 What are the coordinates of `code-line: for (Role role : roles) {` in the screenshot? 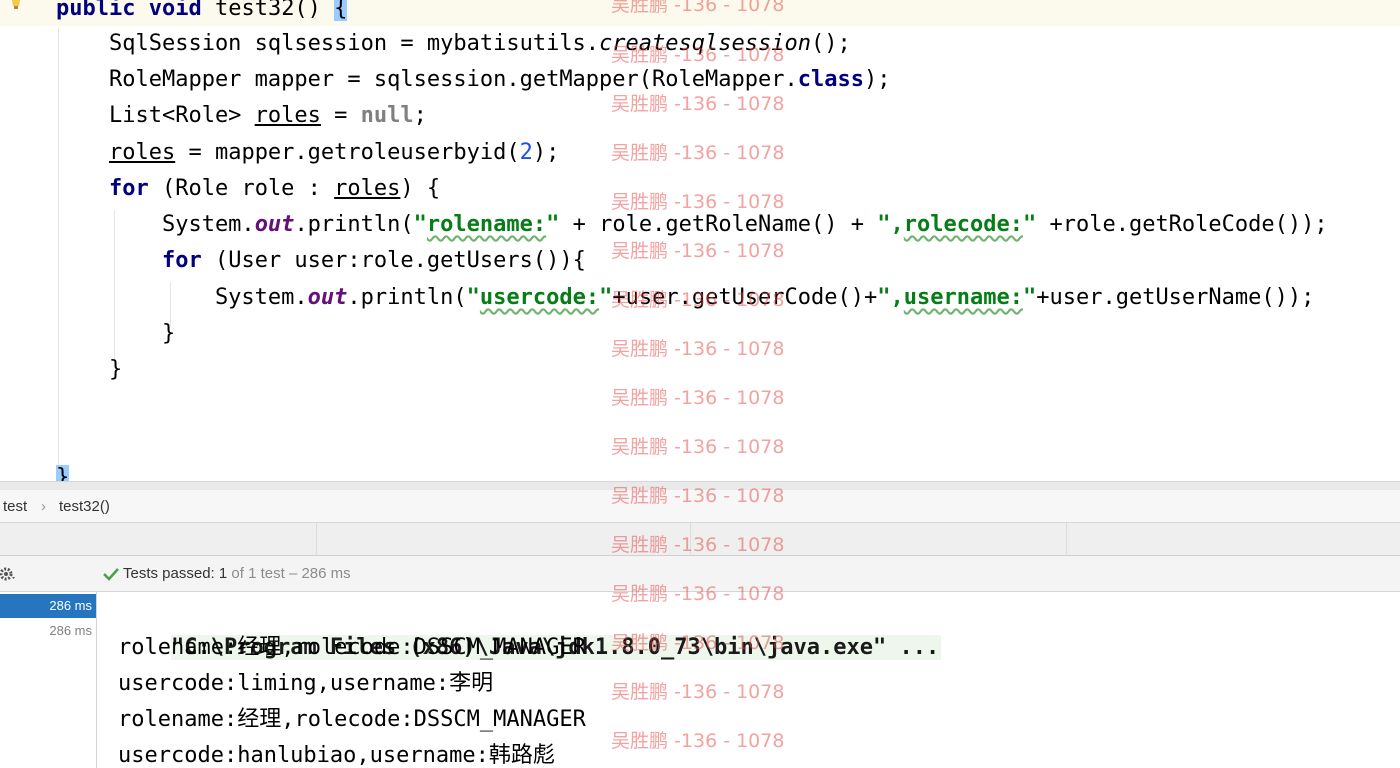 It's located at (248, 189).